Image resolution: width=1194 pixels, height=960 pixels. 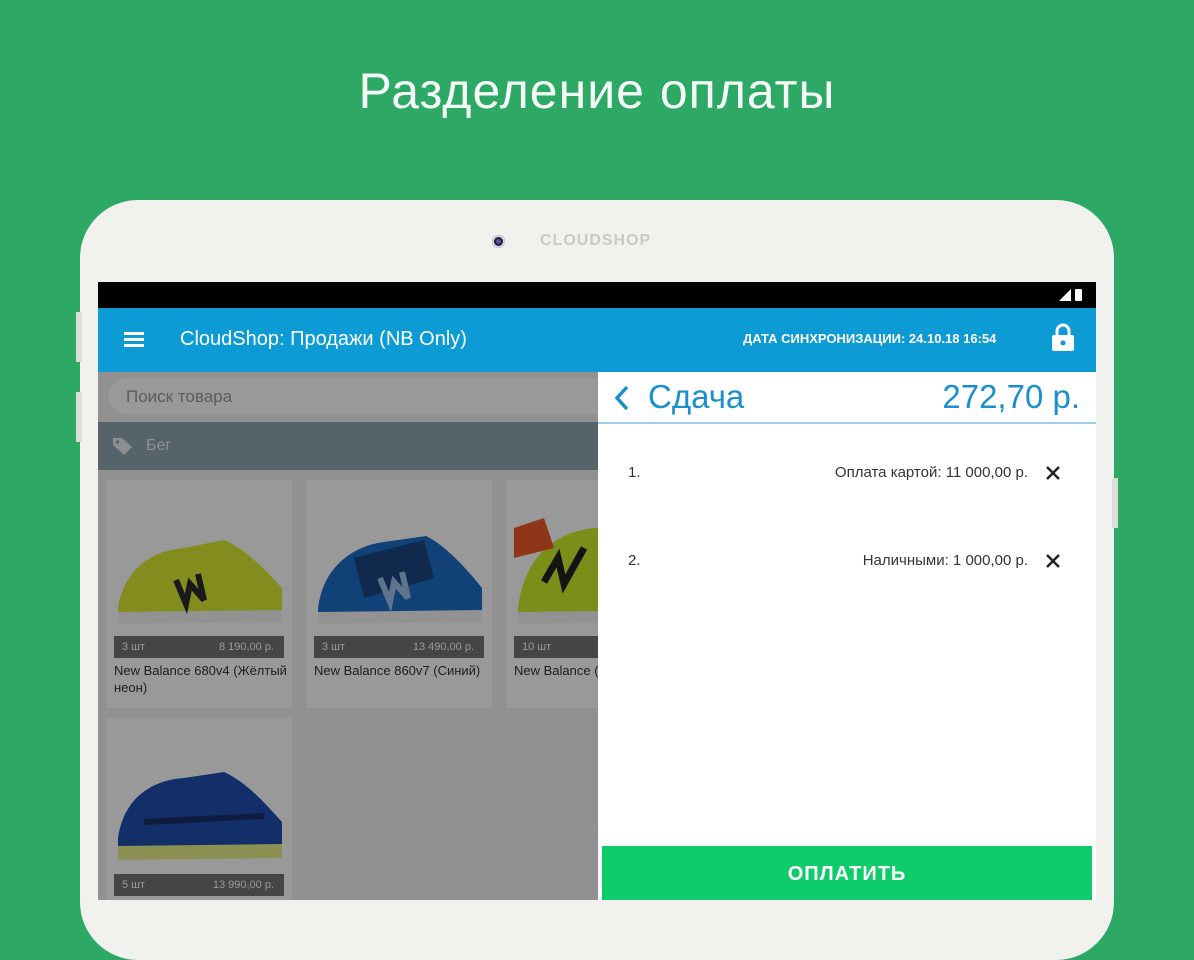 I want to click on app-title: CloudShop: Продажи (NB Only), so click(x=323, y=339).